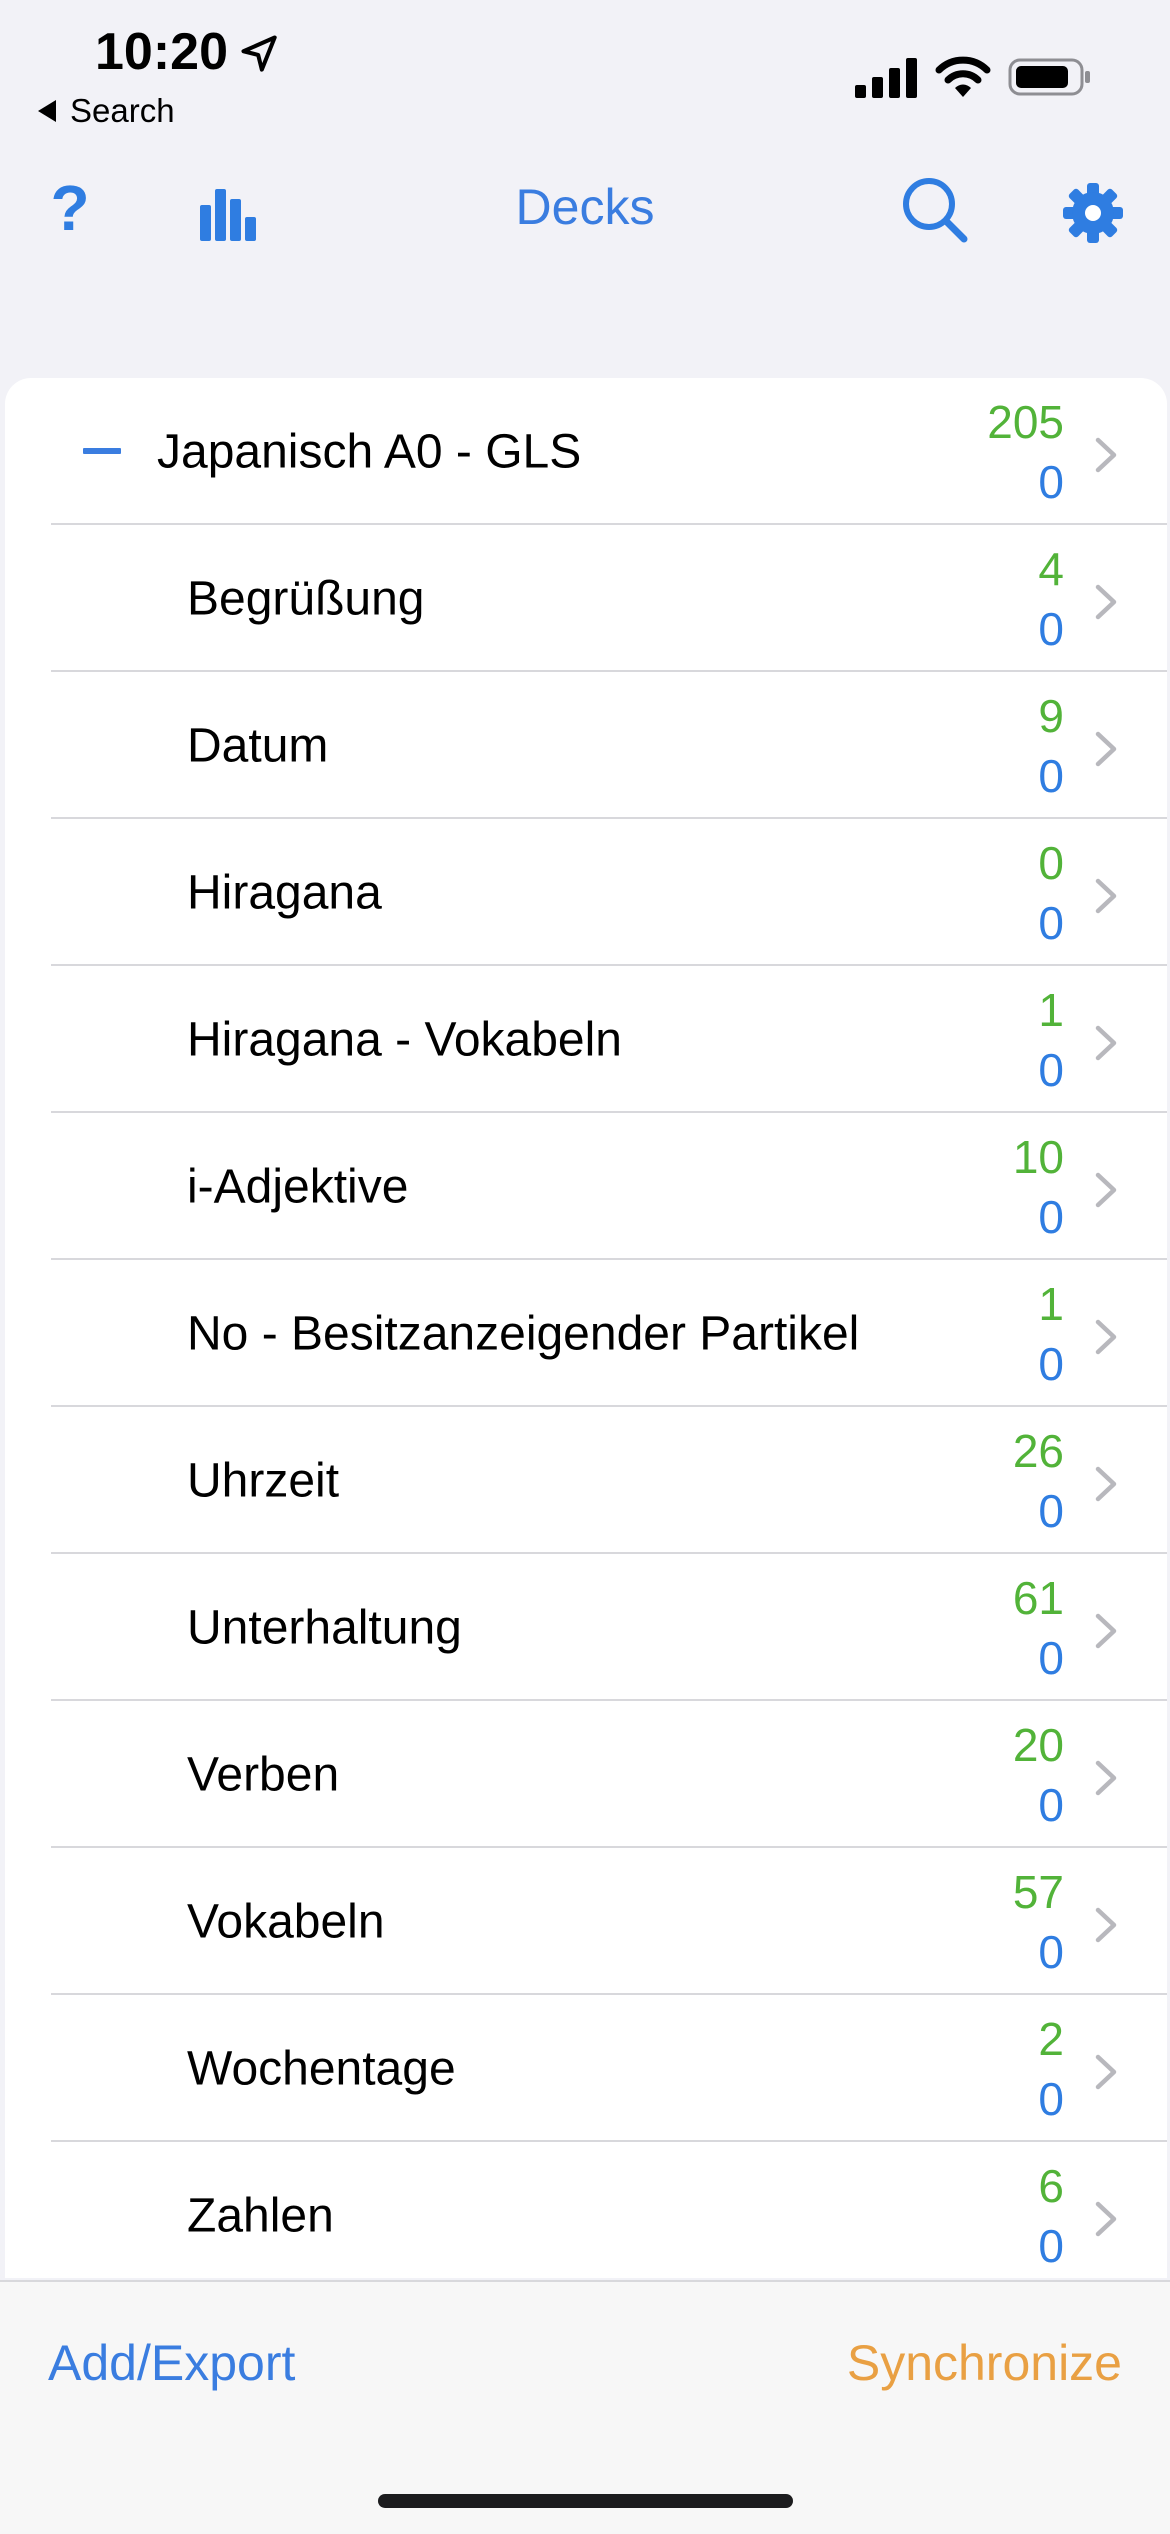 The width and height of the screenshot is (1170, 2534). What do you see at coordinates (1051, 716) in the screenshot?
I see `new-count: 9` at bounding box center [1051, 716].